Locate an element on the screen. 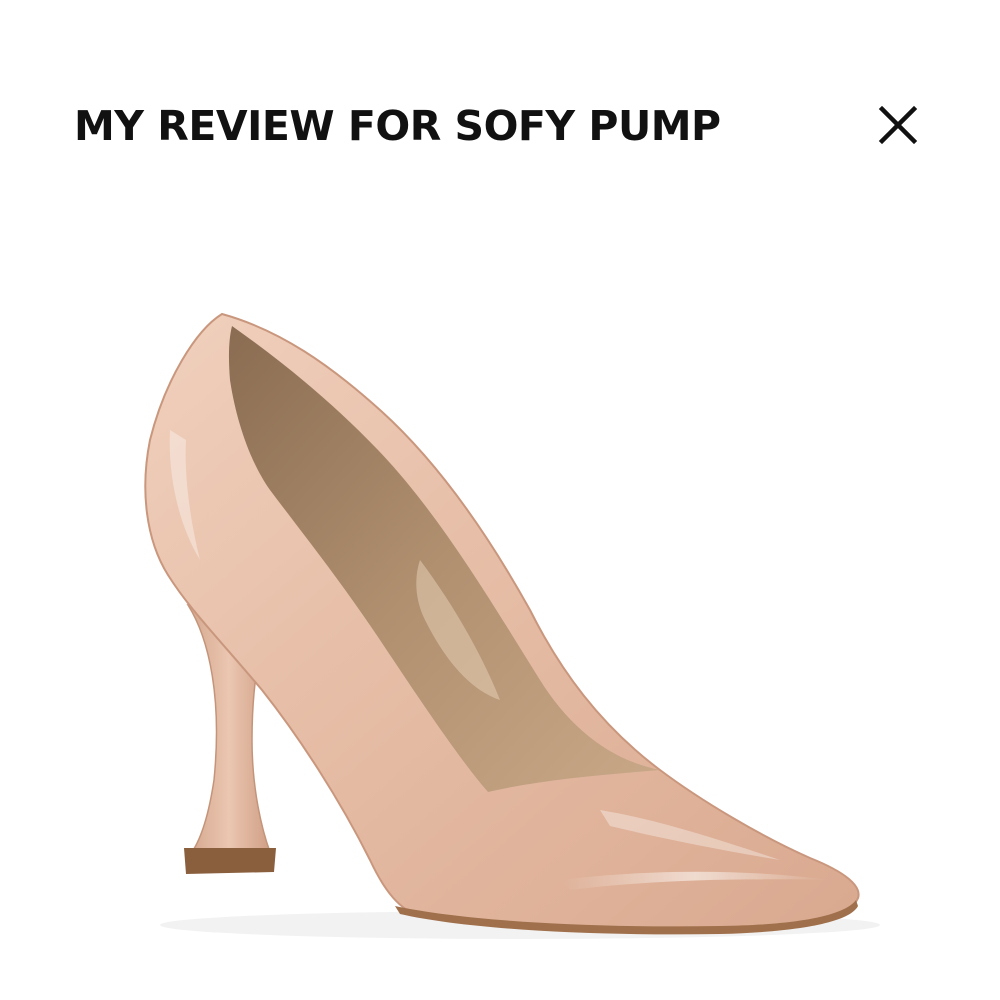 The width and height of the screenshot is (1000, 1000). page-title: MY REVIEW FOR SOFY PUMP is located at coordinates (397, 126).